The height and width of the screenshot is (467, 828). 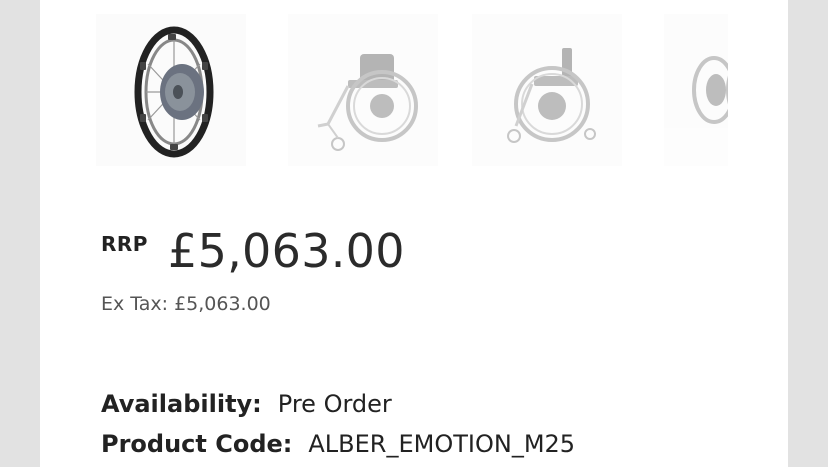 I want to click on gallery-thumb-wheel-partial, so click(x=696, y=90).